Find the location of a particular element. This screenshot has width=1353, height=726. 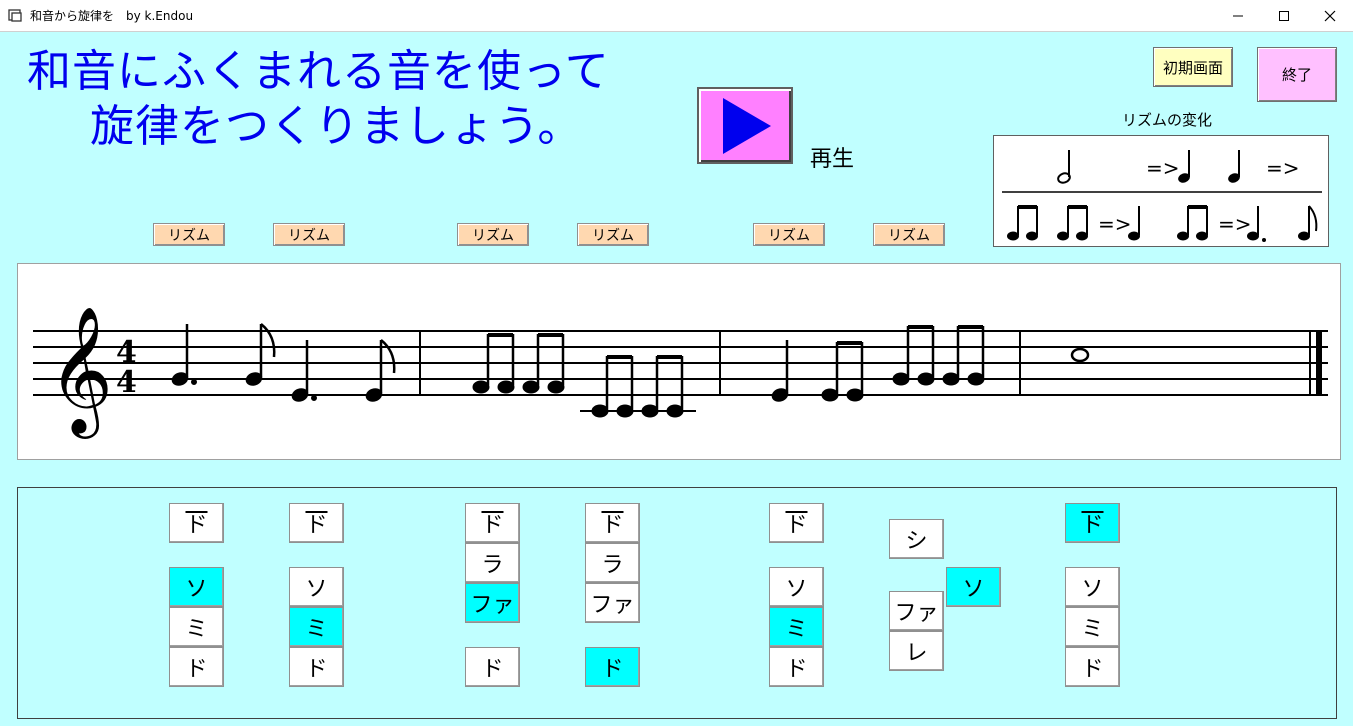

quarter-note is located at coordinates (780, 371).